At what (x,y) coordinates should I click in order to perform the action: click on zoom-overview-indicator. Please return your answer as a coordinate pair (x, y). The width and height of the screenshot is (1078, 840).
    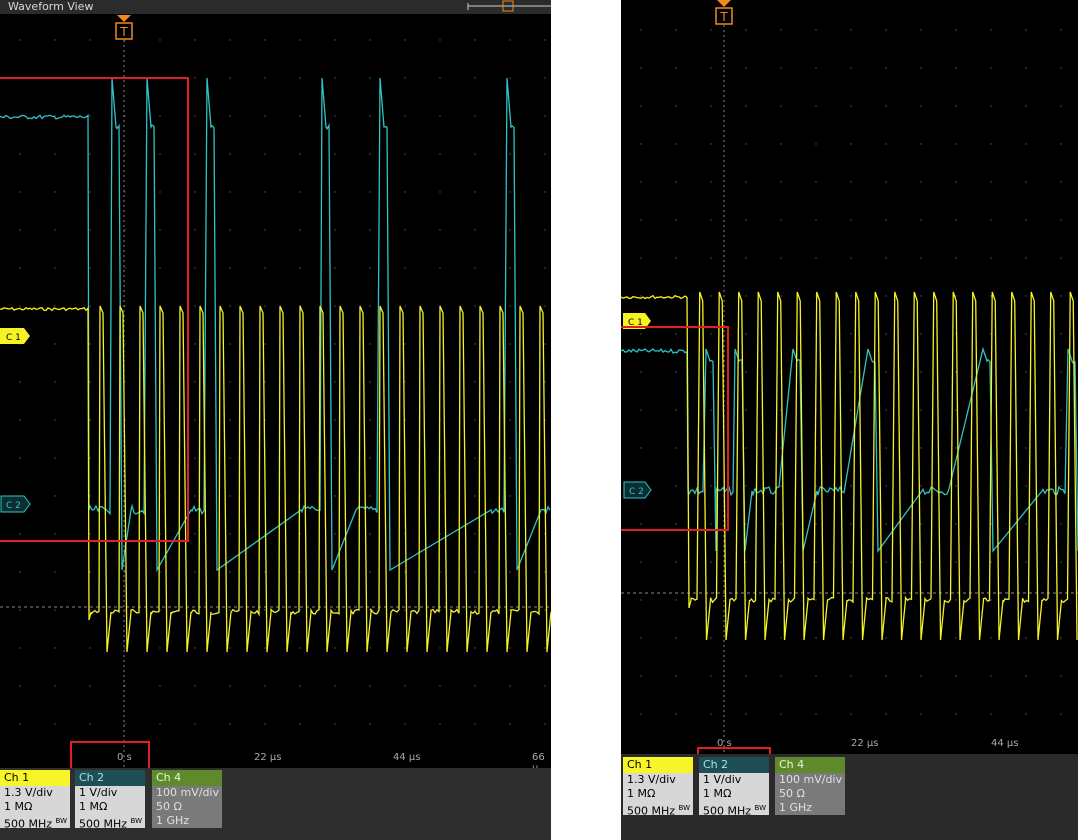
    Looking at the image, I should click on (509, 6).